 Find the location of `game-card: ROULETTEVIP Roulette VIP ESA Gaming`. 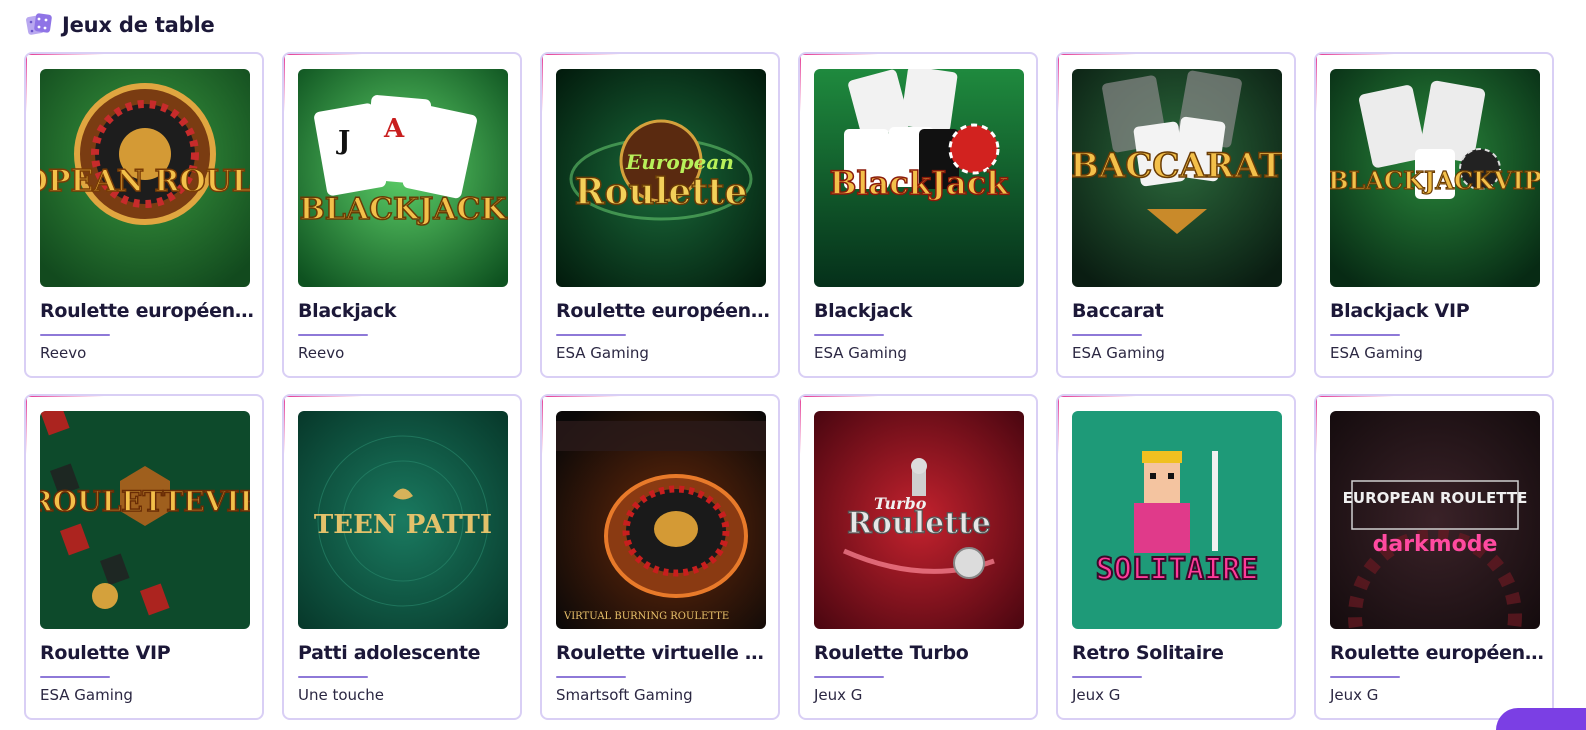

game-card: ROULETTEVIP Roulette VIP ESA Gaming is located at coordinates (144, 557).